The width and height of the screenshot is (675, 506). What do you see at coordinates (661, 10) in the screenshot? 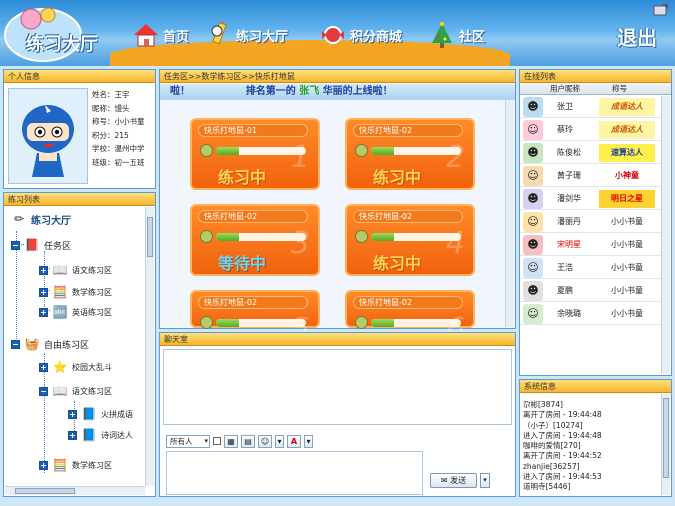
I see `window-corner-icon` at bounding box center [661, 10].